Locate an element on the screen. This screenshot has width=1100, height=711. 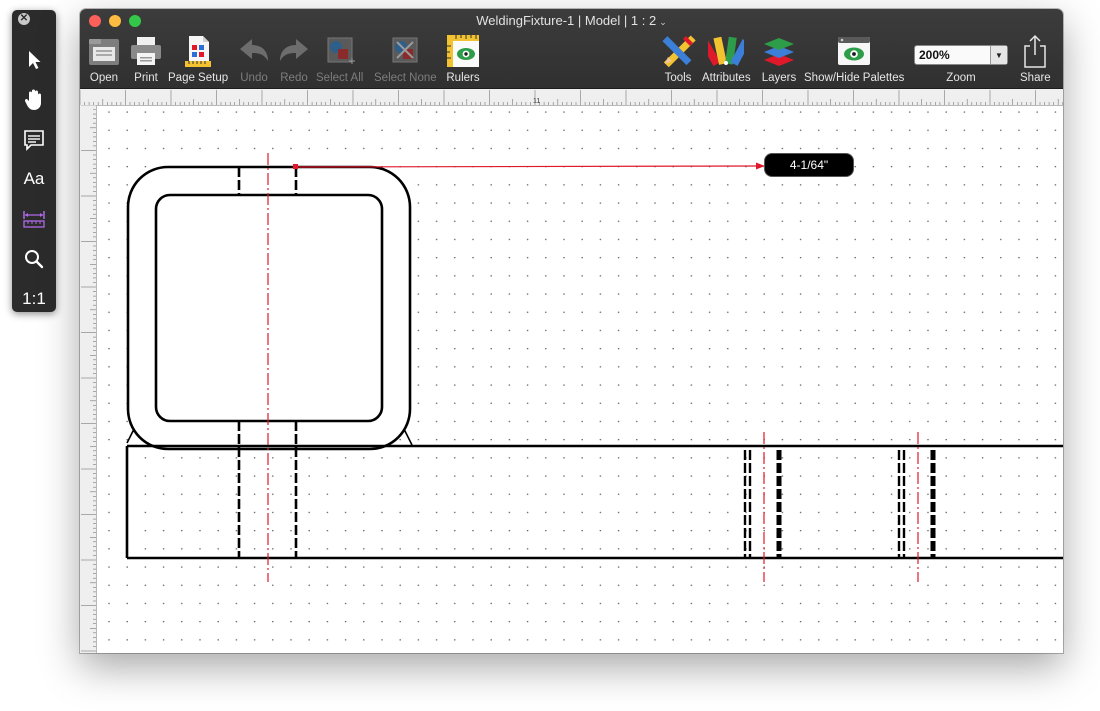
select-none-label: Select None is located at coordinates (405, 78).